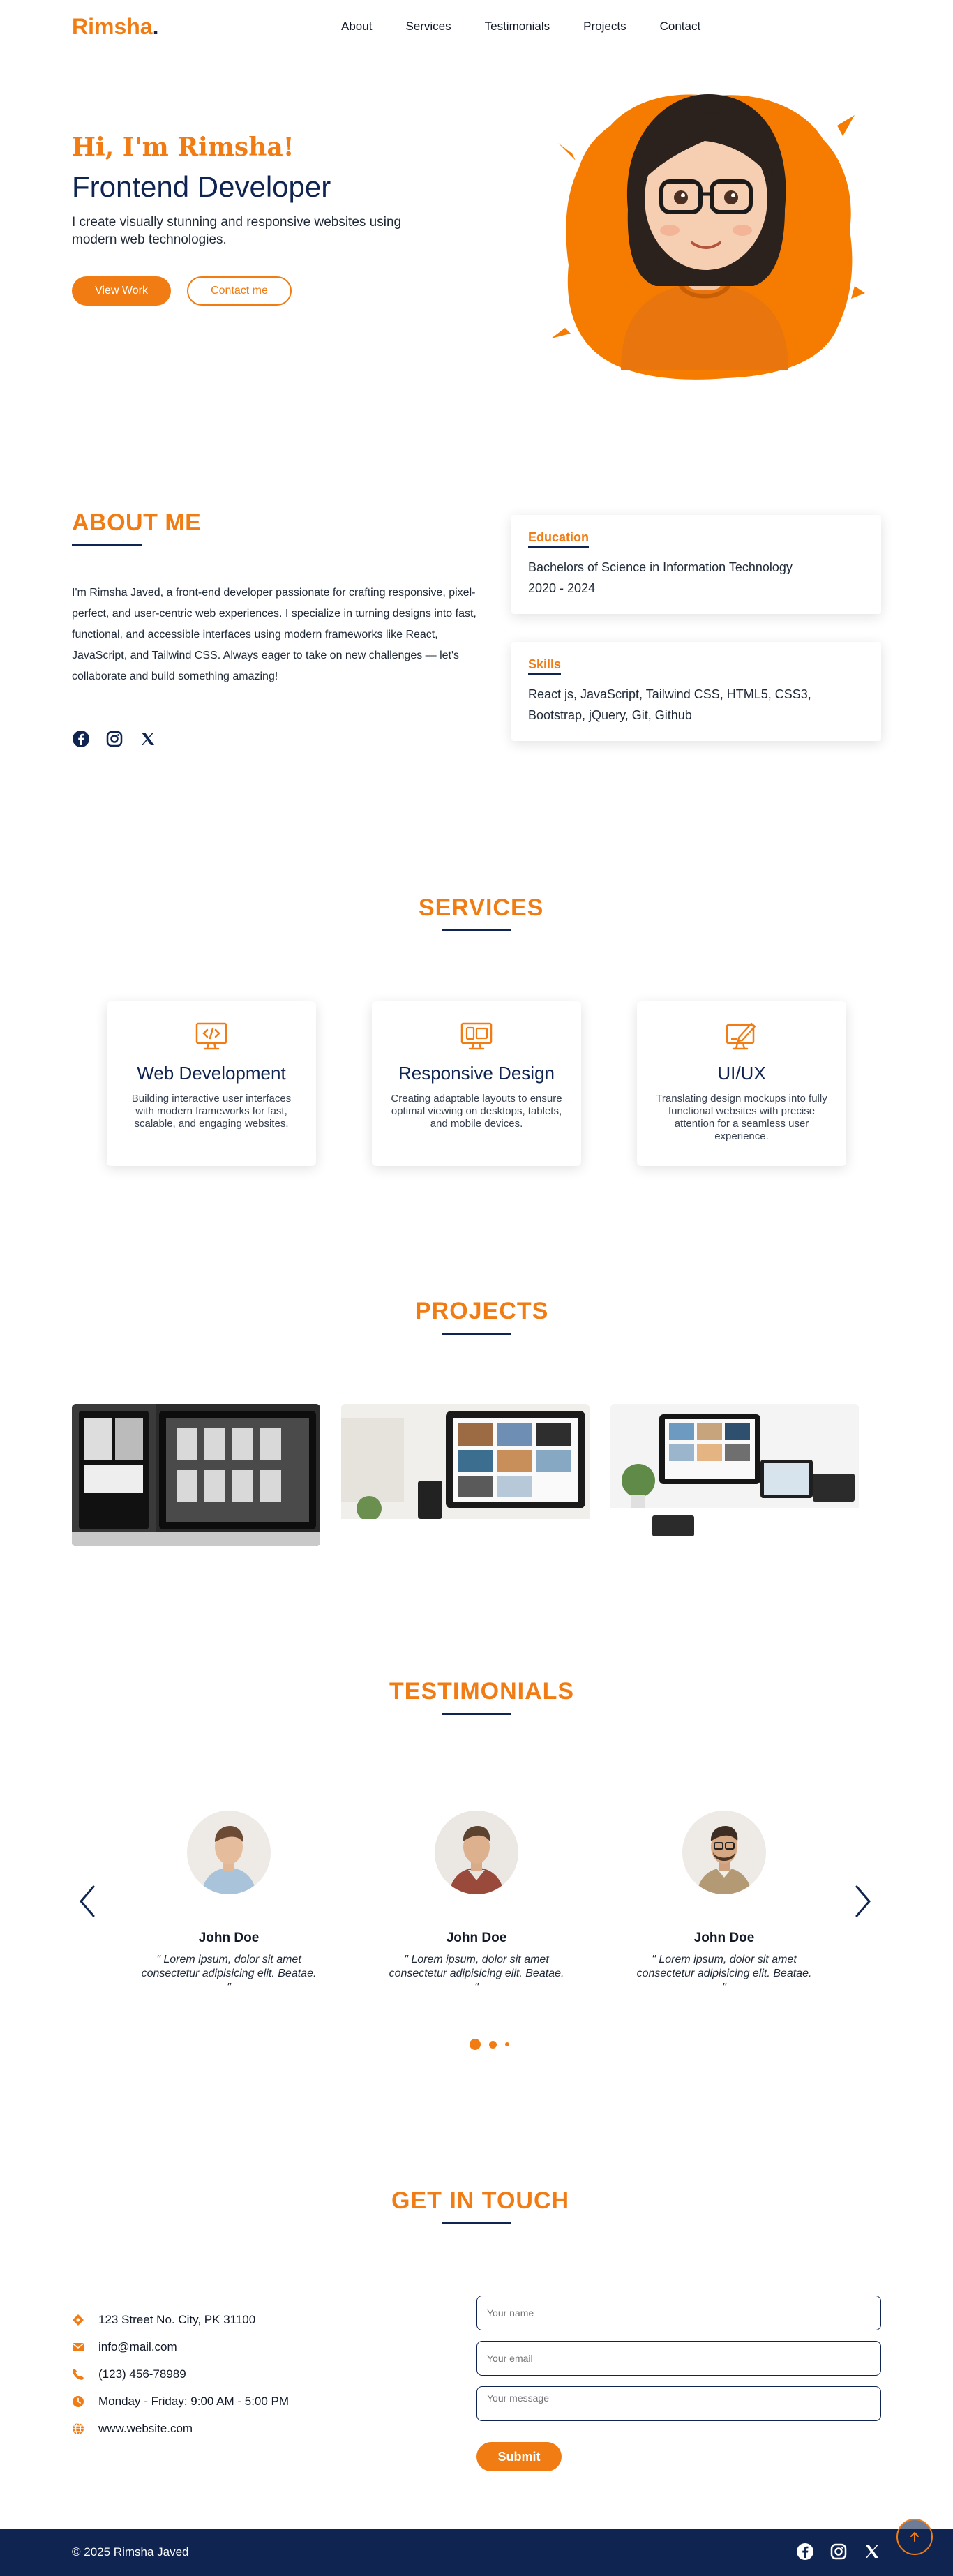  I want to click on phone-icon, so click(78, 2374).